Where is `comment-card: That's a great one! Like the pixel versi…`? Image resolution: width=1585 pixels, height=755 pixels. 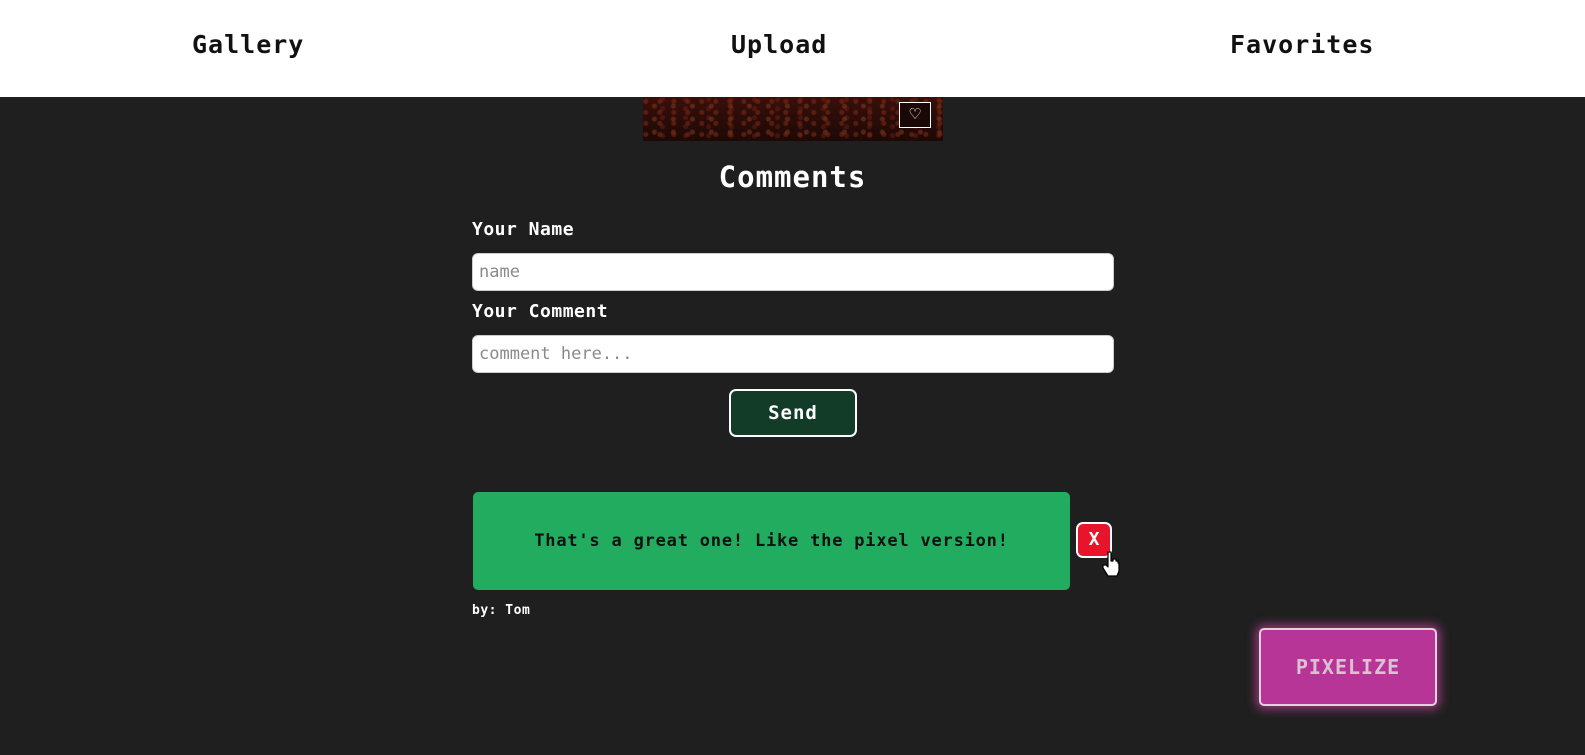 comment-card: That's a great one! Like the pixel versi… is located at coordinates (771, 541).